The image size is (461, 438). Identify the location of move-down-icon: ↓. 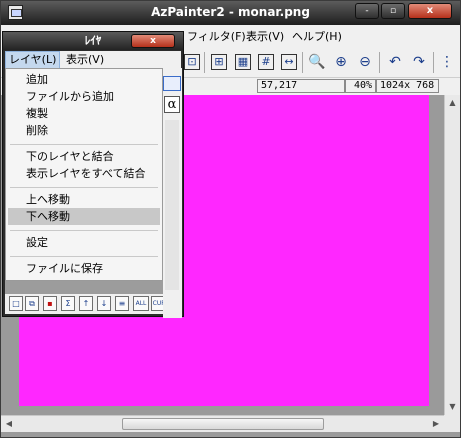
(104, 303).